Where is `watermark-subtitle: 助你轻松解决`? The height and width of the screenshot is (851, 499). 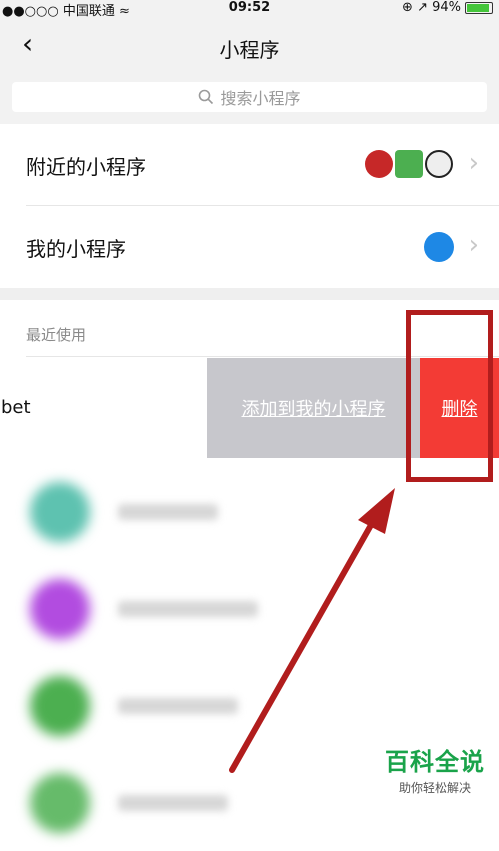
watermark-subtitle: 助你轻松解决 is located at coordinates (434, 788).